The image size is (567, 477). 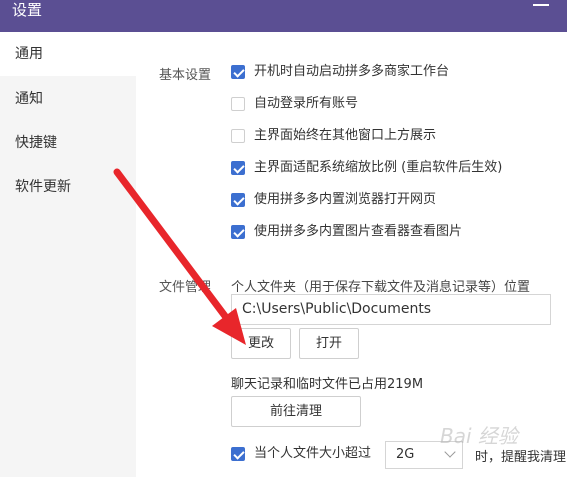 What do you see at coordinates (352, 71) in the screenshot?
I see `option-label: 开机时自动启动拼多多商家工作台` at bounding box center [352, 71].